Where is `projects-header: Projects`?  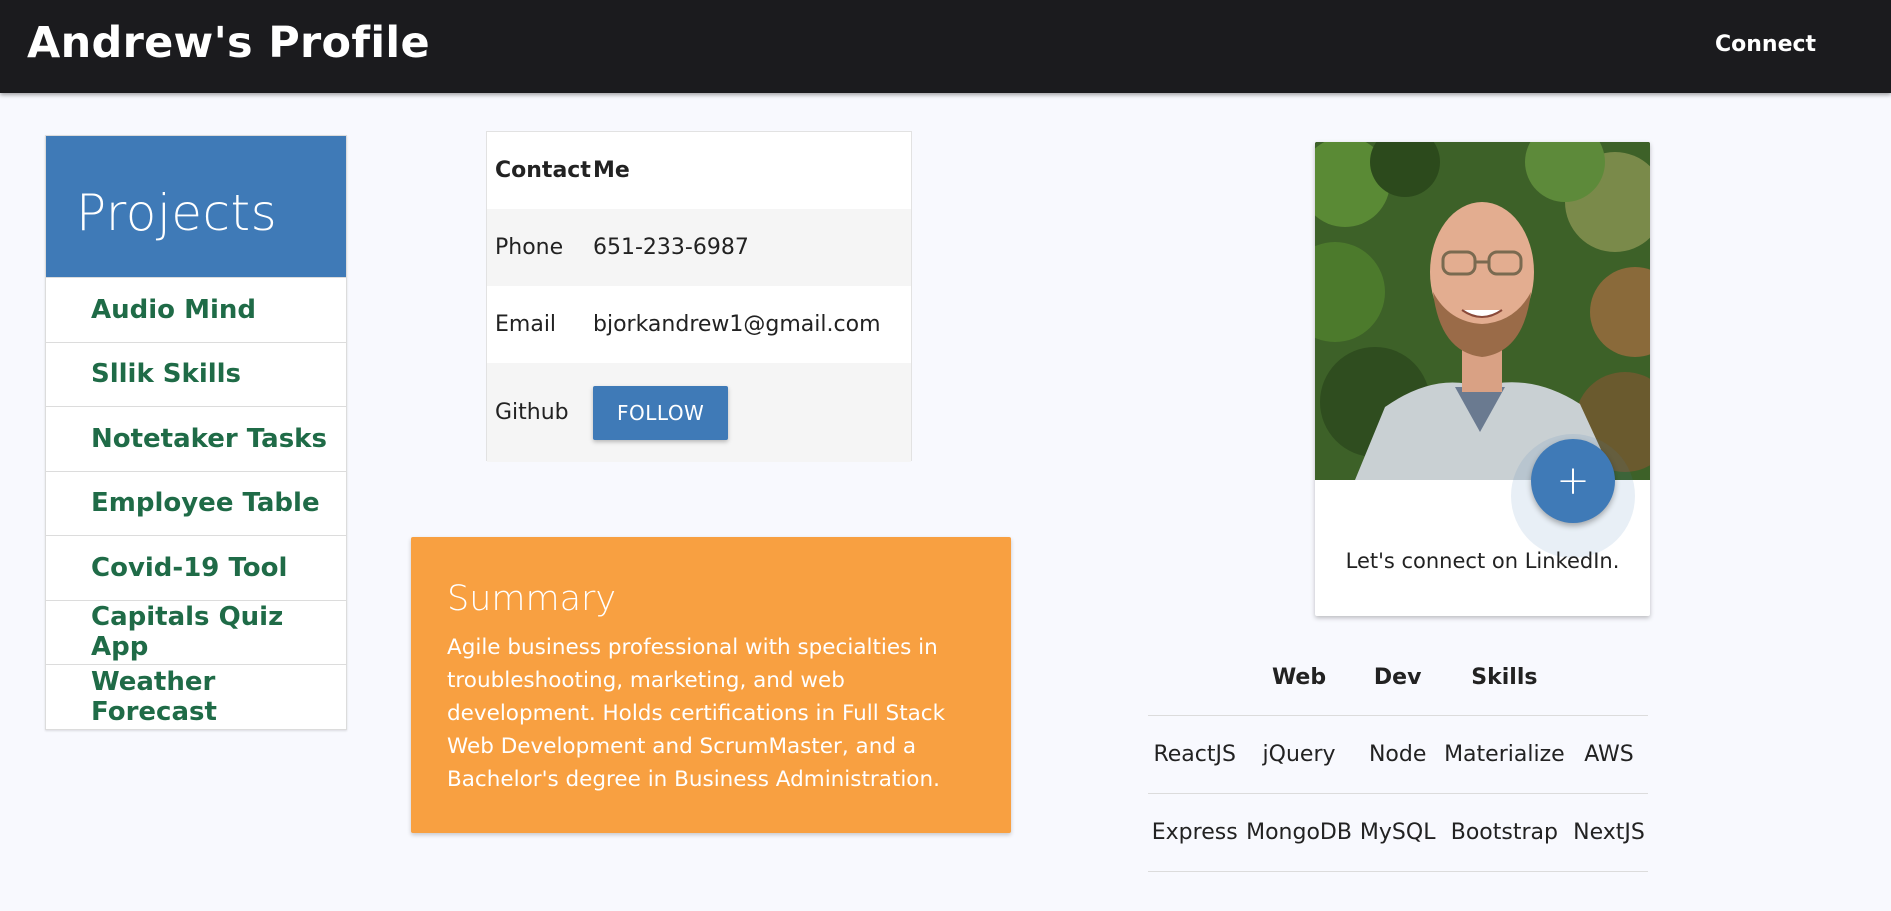
projects-header: Projects is located at coordinates (196, 206).